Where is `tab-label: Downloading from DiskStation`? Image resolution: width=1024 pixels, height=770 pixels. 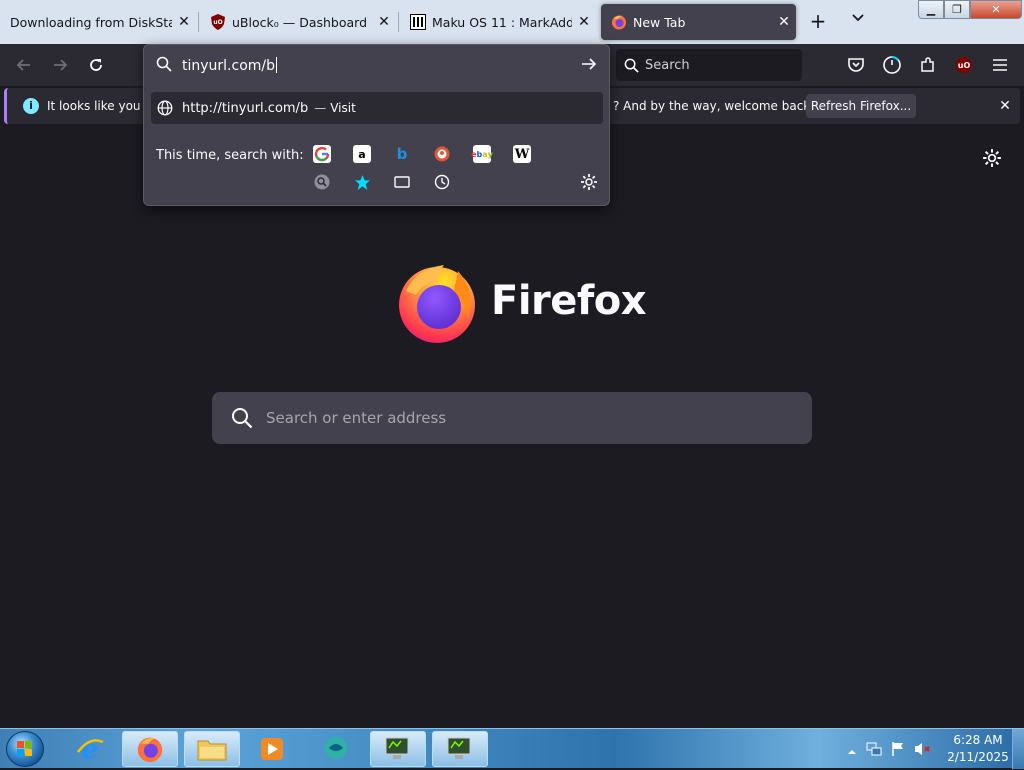 tab-label: Downloading from DiskStation is located at coordinates (91, 22).